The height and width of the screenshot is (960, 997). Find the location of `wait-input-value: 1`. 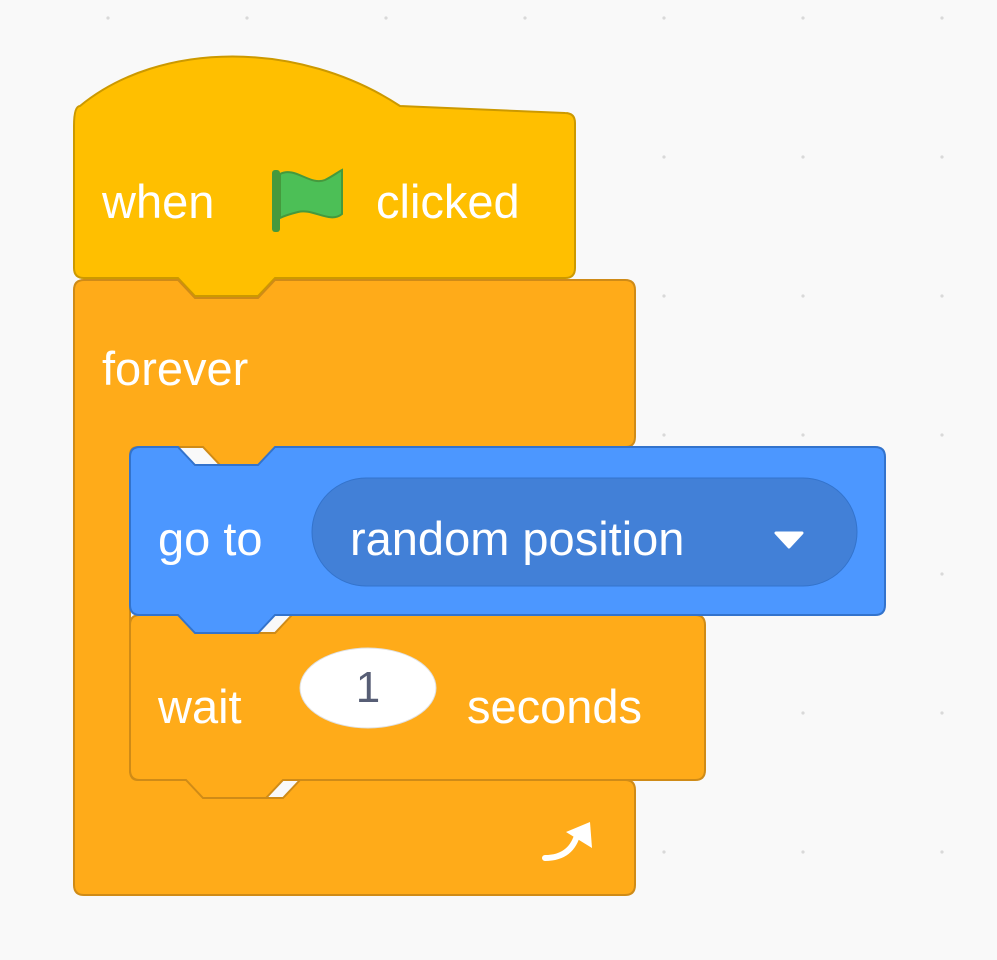

wait-input-value: 1 is located at coordinates (368, 688).